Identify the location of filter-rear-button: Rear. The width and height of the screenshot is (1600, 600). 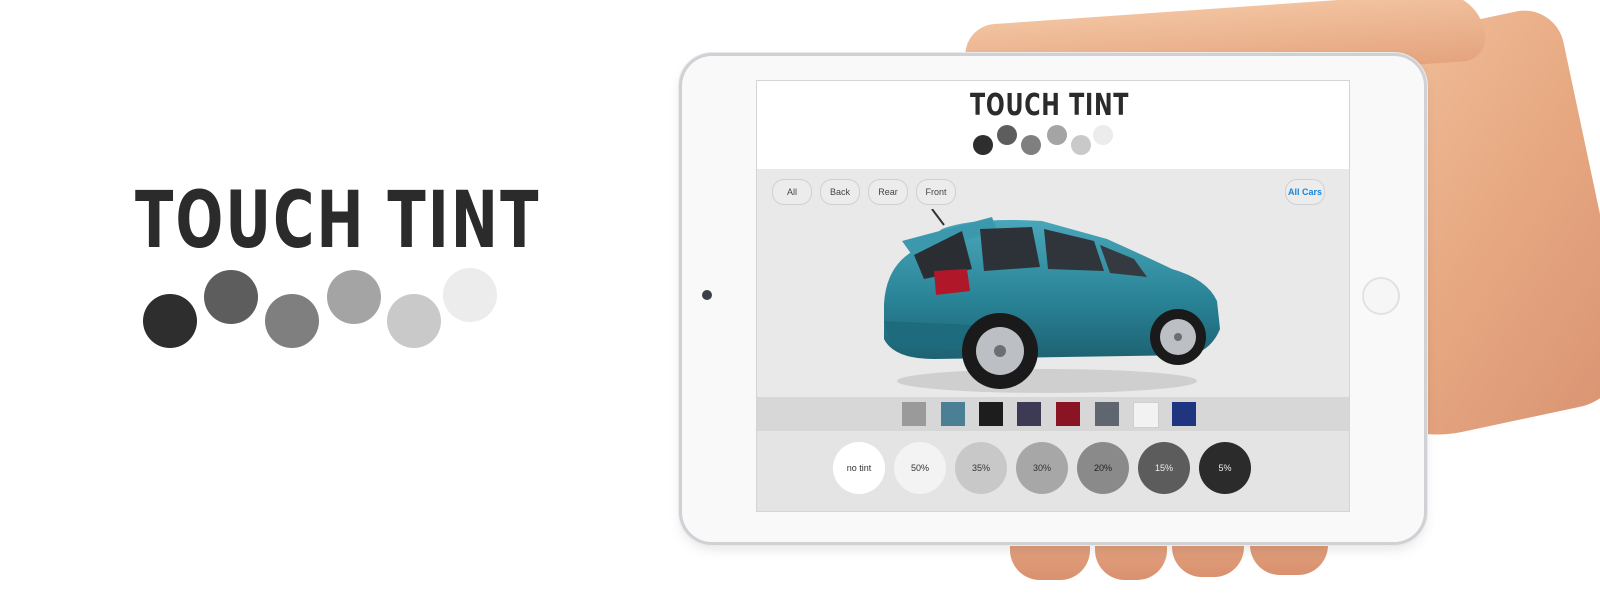
(888, 192).